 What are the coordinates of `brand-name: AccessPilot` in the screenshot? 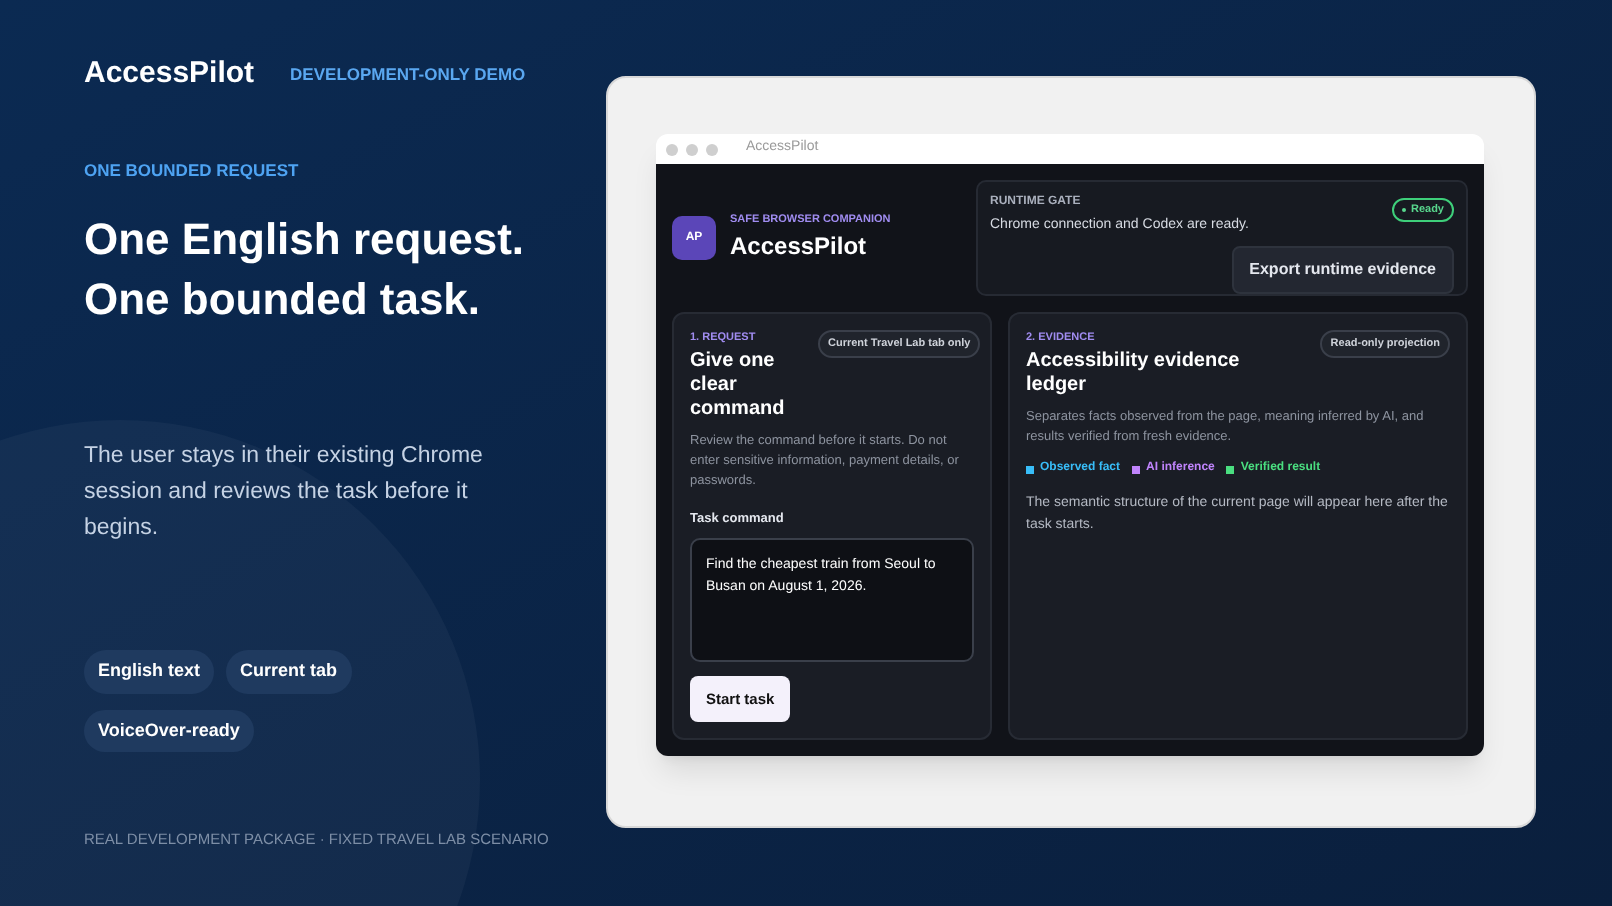 It's located at (169, 74).